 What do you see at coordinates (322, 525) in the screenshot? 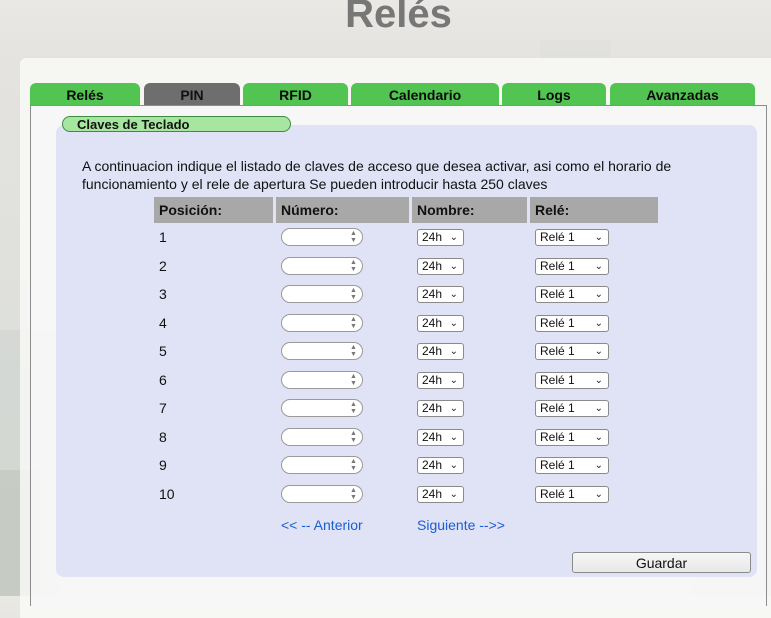
I see `previous-link: << -- Anterior` at bounding box center [322, 525].